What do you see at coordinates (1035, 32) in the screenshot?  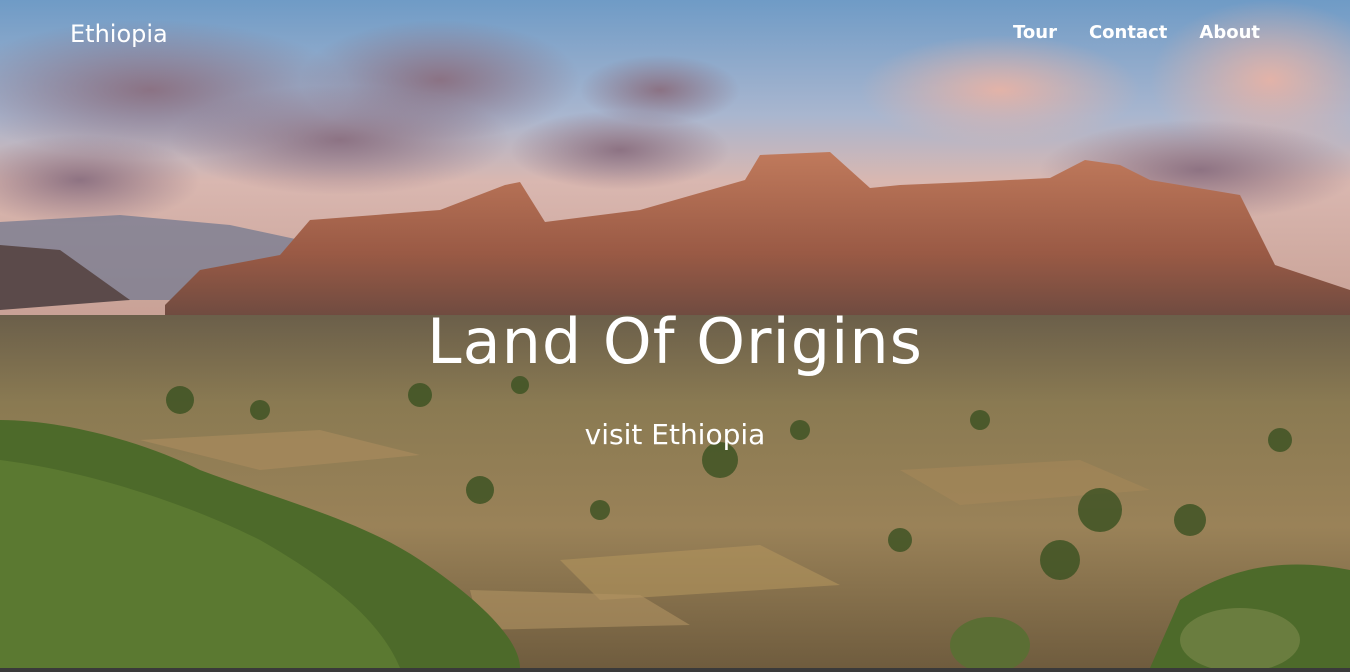 I see `nav-link-tour: Tour` at bounding box center [1035, 32].